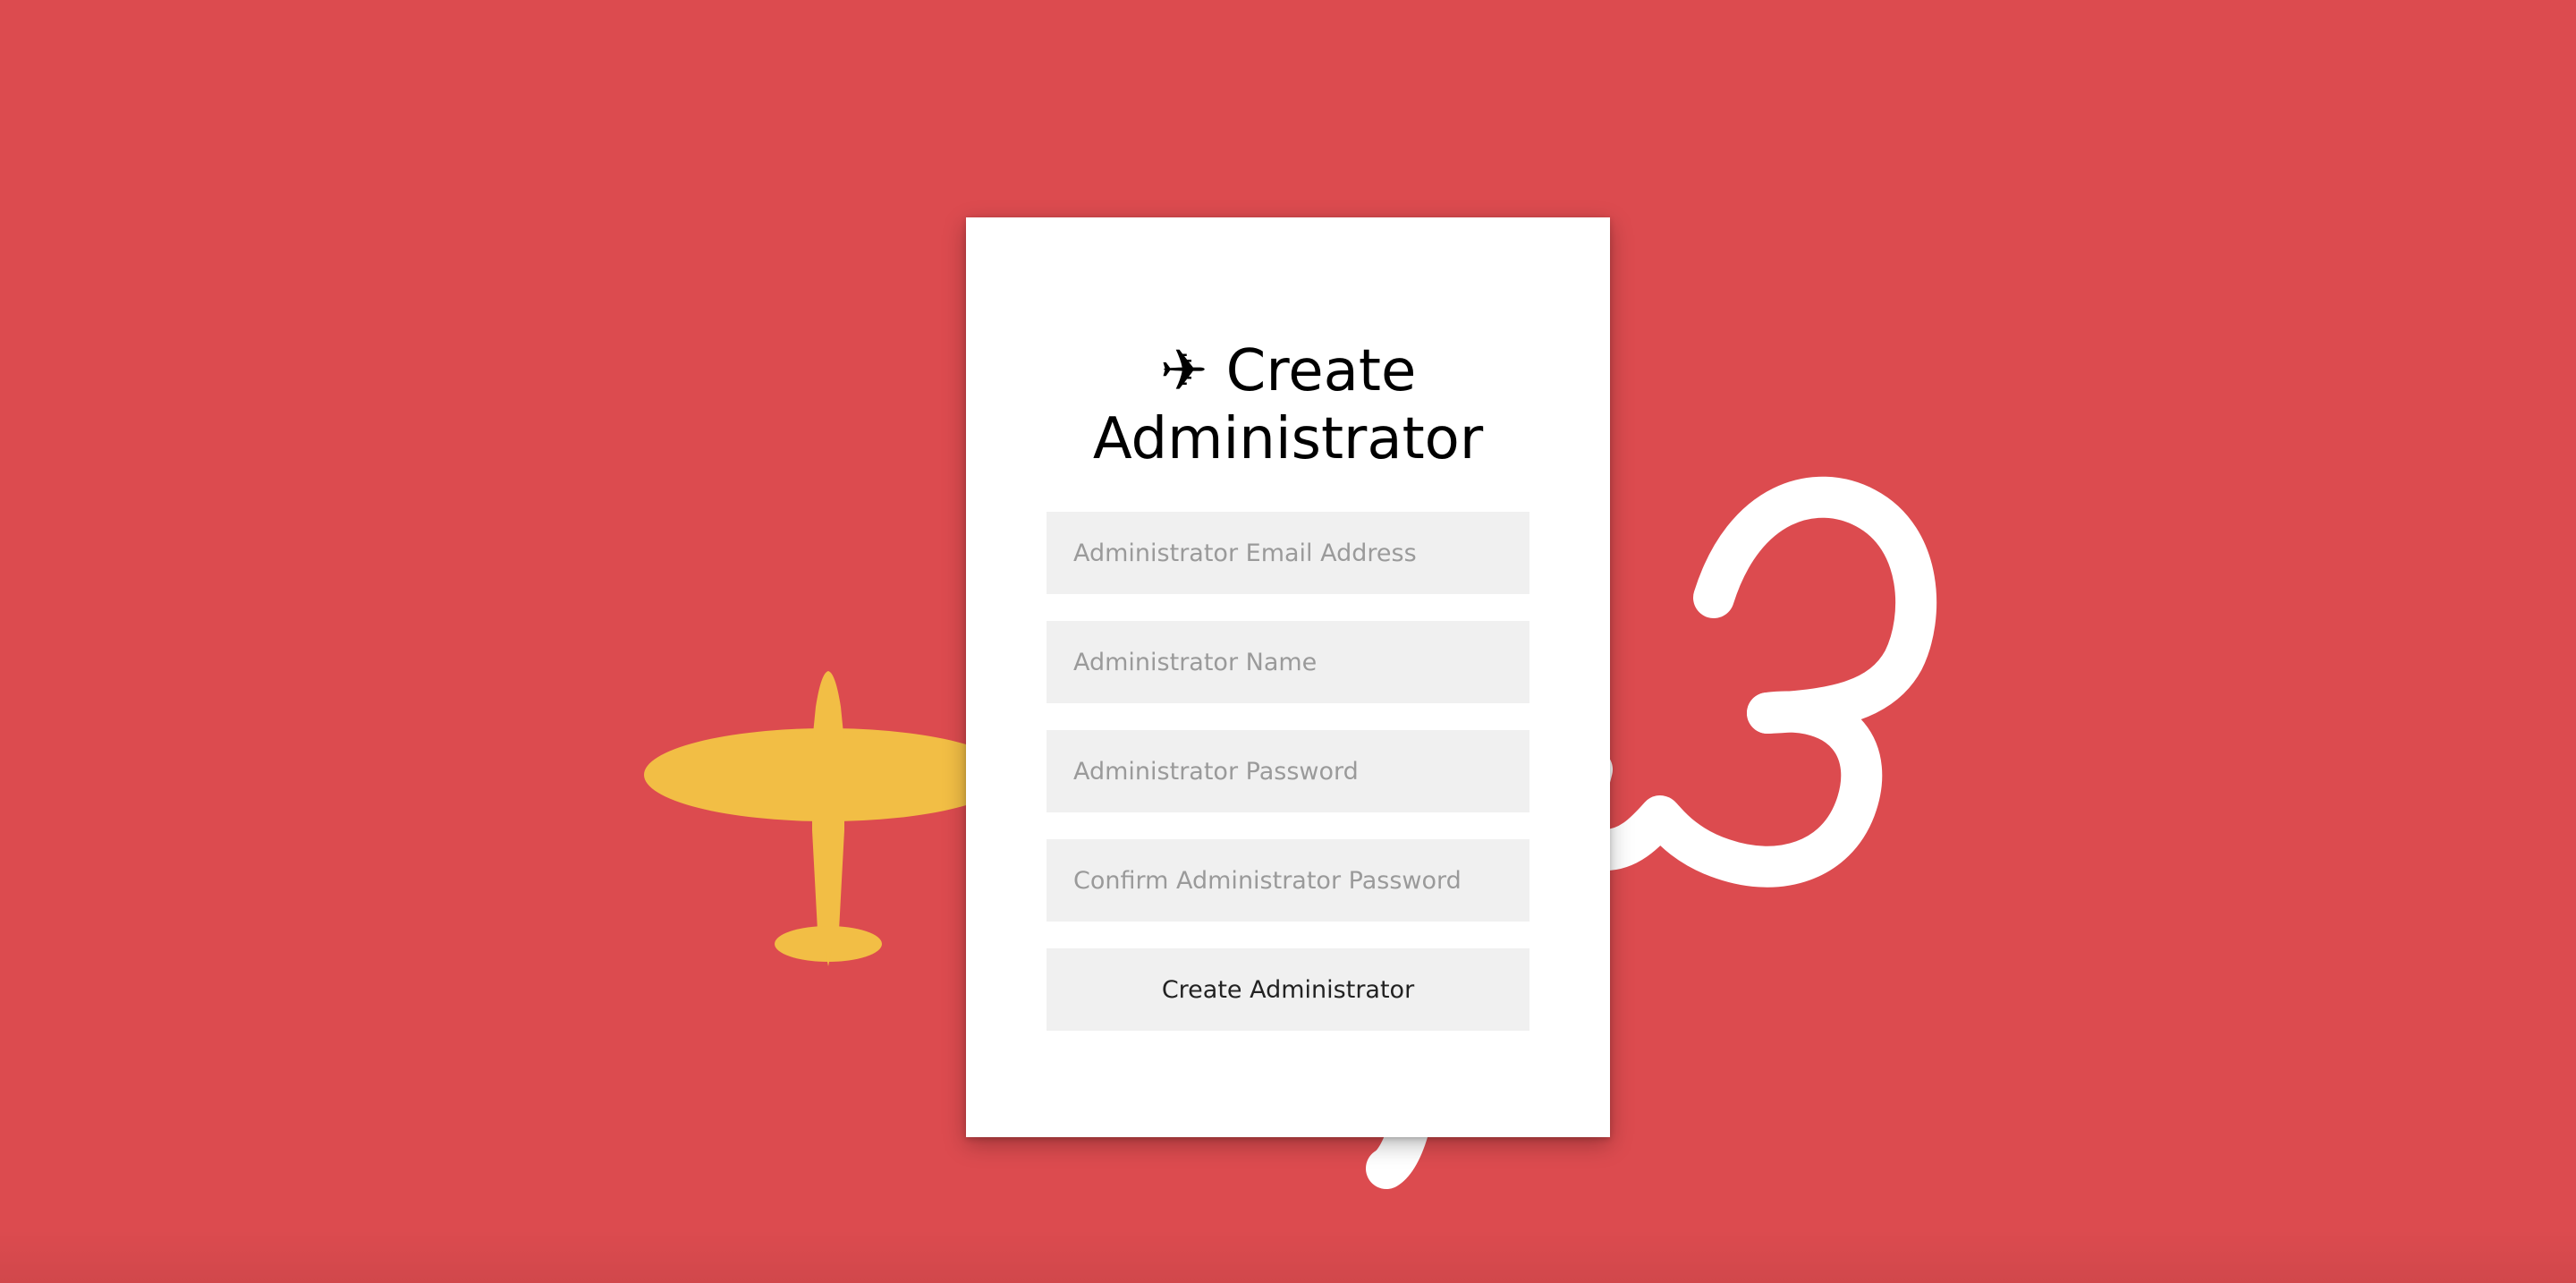  Describe the element at coordinates (1288, 989) in the screenshot. I see `create-administrator-button: Create Administrator` at that location.